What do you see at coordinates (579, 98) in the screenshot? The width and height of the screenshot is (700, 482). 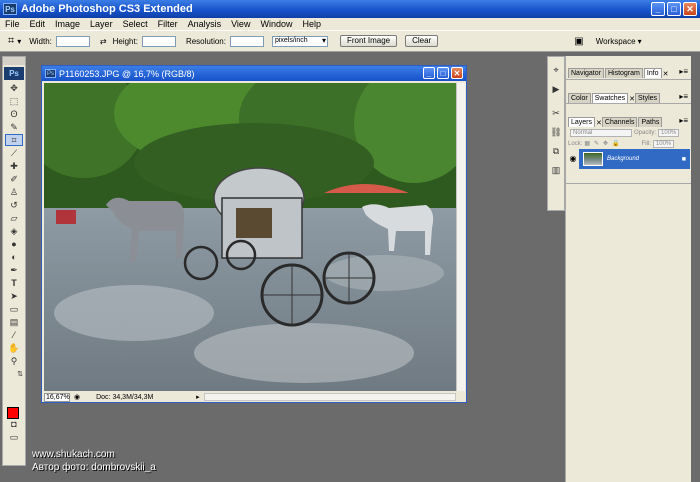 I see `tab-color: Color` at bounding box center [579, 98].